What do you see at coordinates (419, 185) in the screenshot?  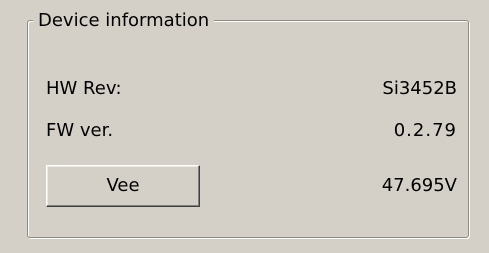 I see `vee-value: 47.695V` at bounding box center [419, 185].